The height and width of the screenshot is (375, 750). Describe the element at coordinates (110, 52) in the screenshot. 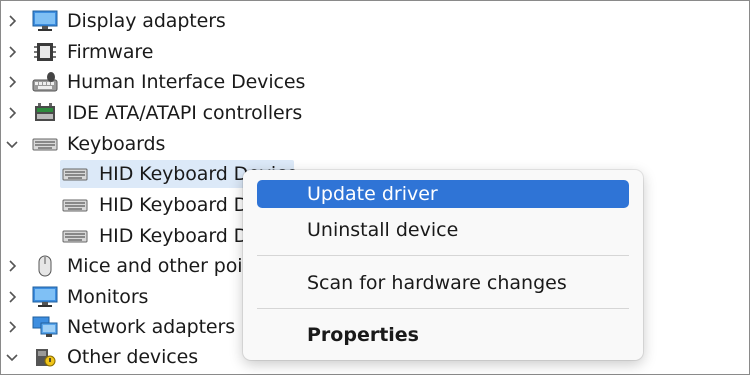

I see `tree-item-label: Firmware` at that location.